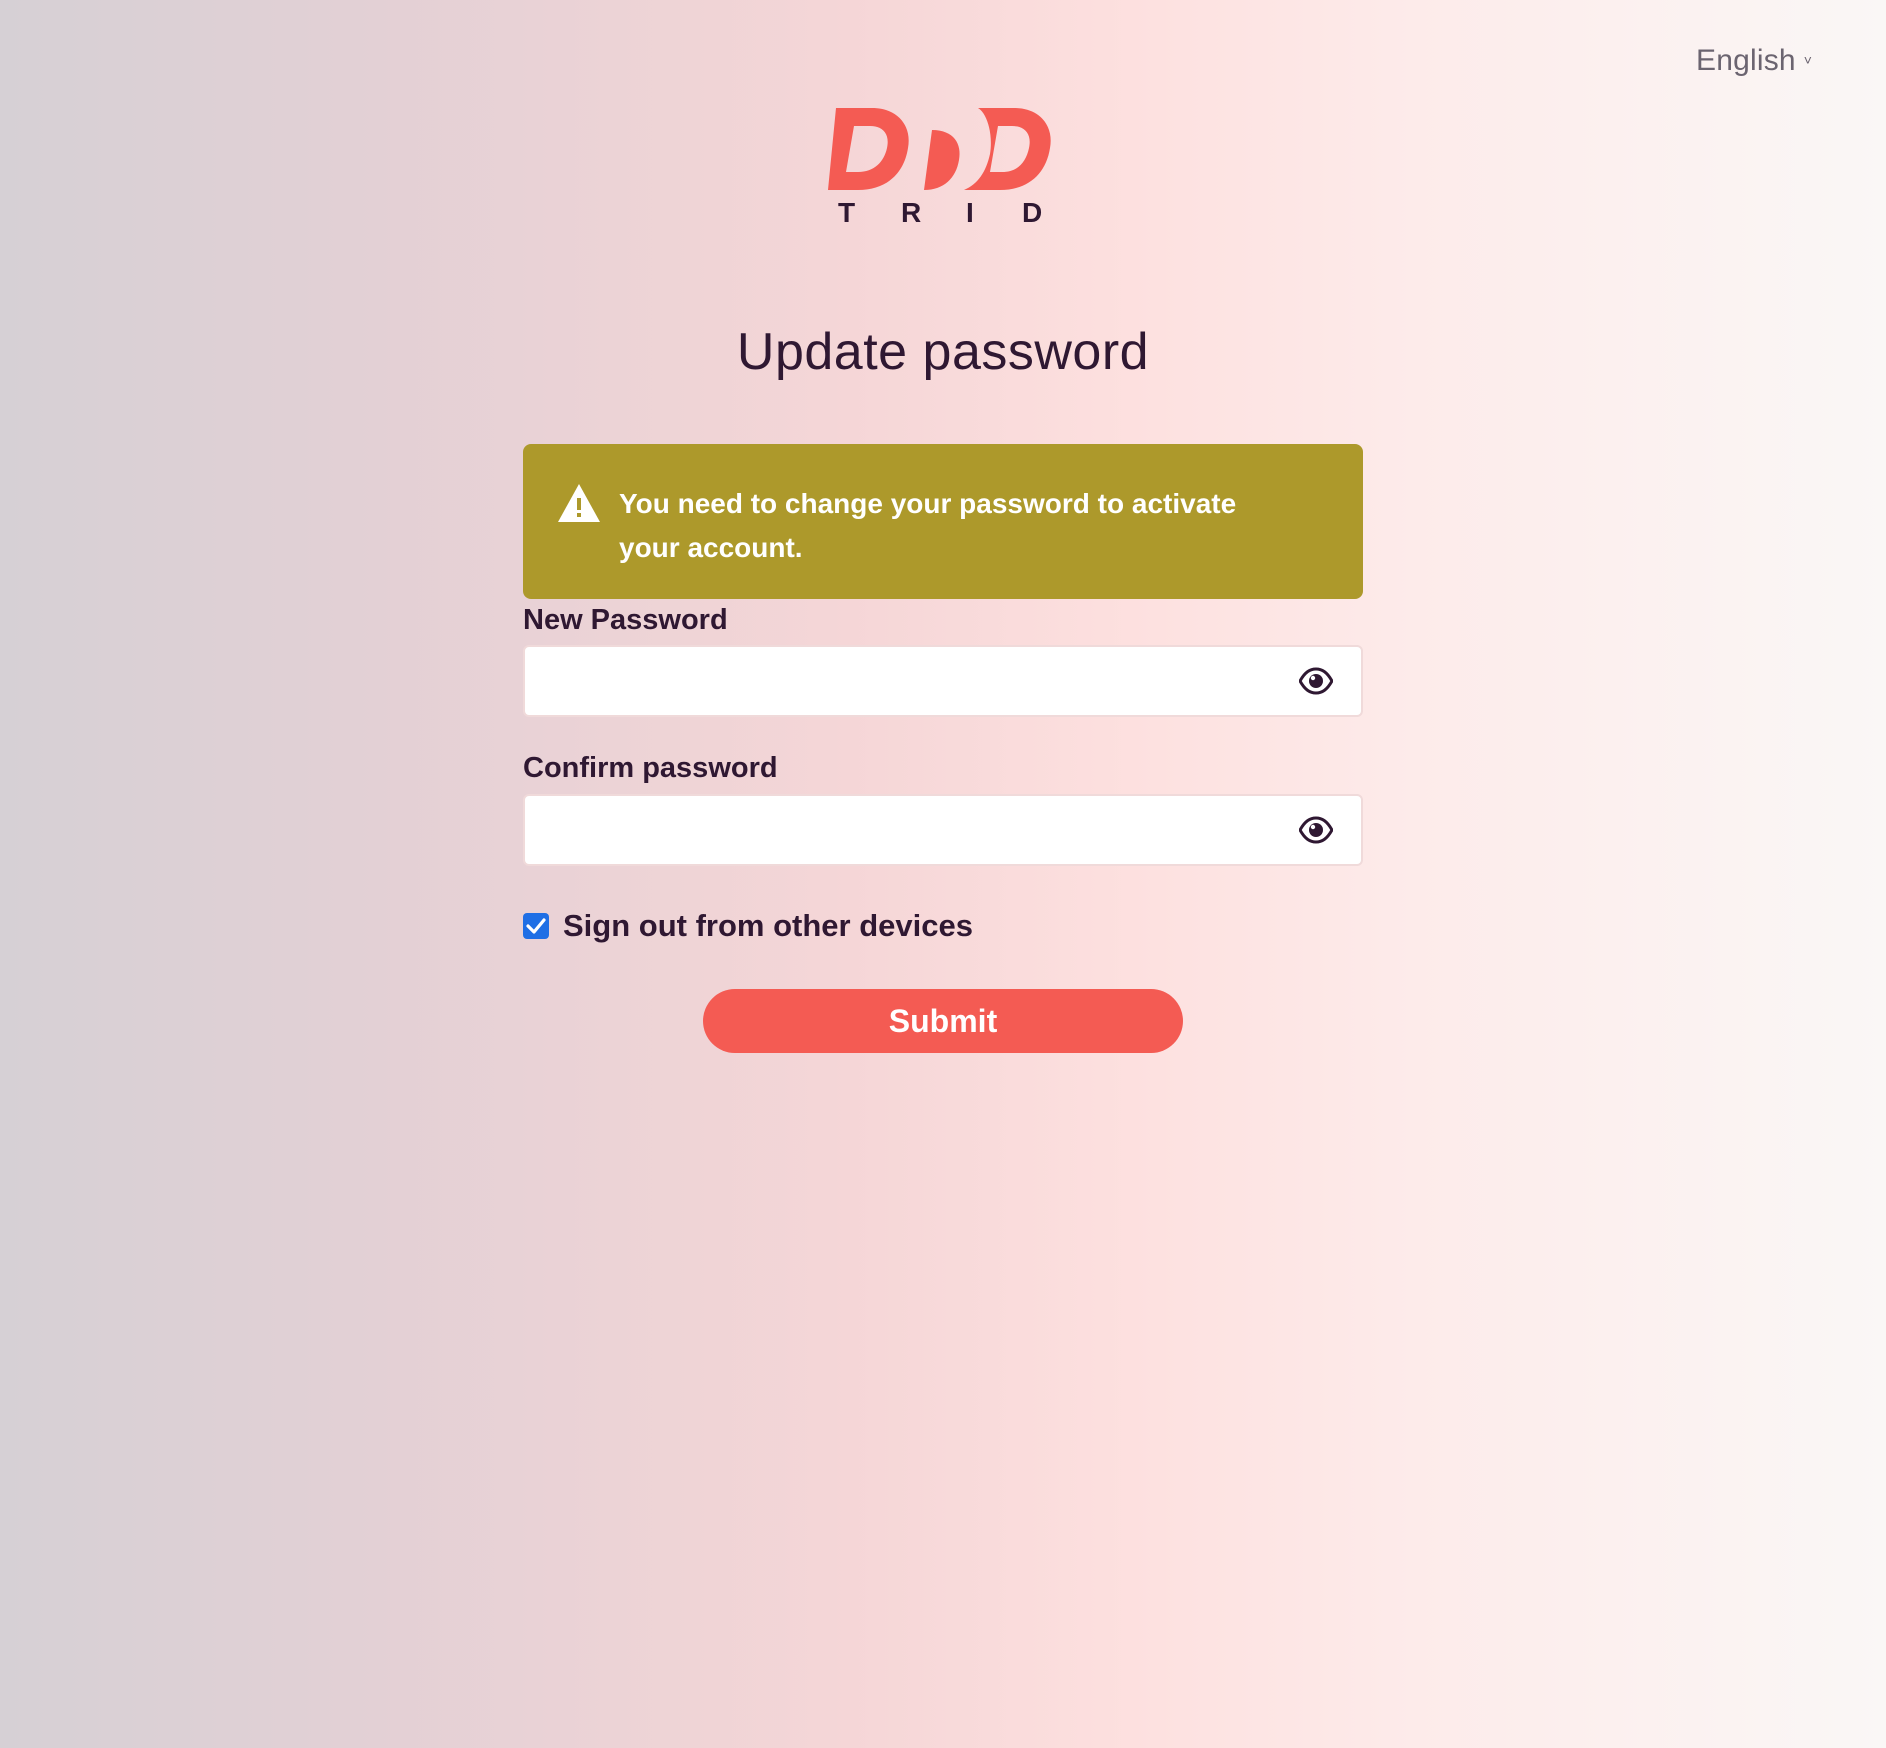  I want to click on logo-d-right, so click(1007, 149).